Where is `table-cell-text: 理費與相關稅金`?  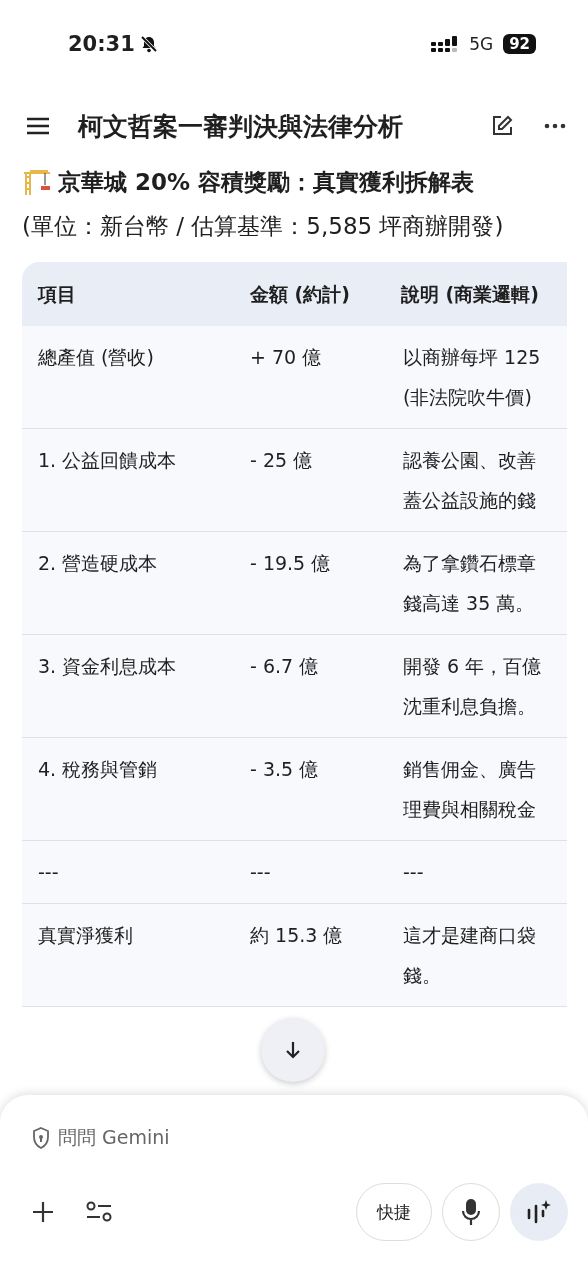 table-cell-text: 理費與相關稅金 is located at coordinates (469, 809).